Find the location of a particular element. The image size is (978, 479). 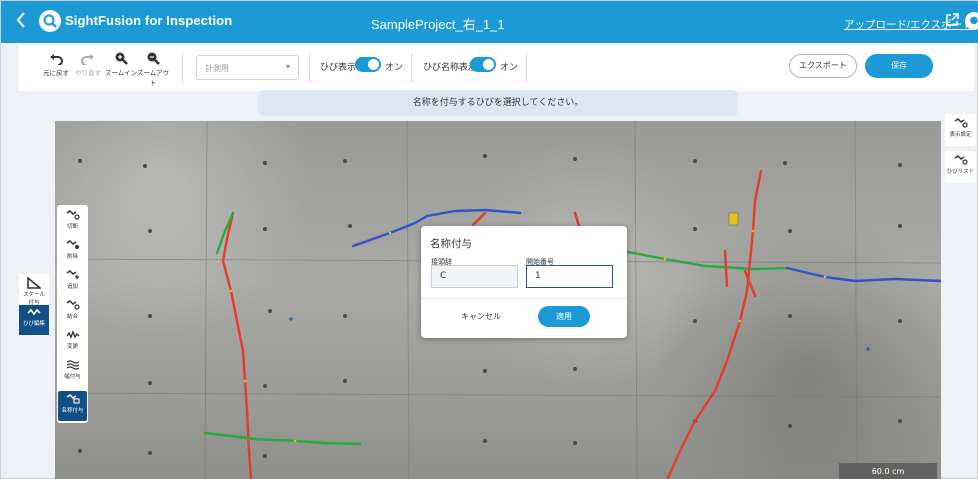

chevron-left-icon is located at coordinates (20, 20).